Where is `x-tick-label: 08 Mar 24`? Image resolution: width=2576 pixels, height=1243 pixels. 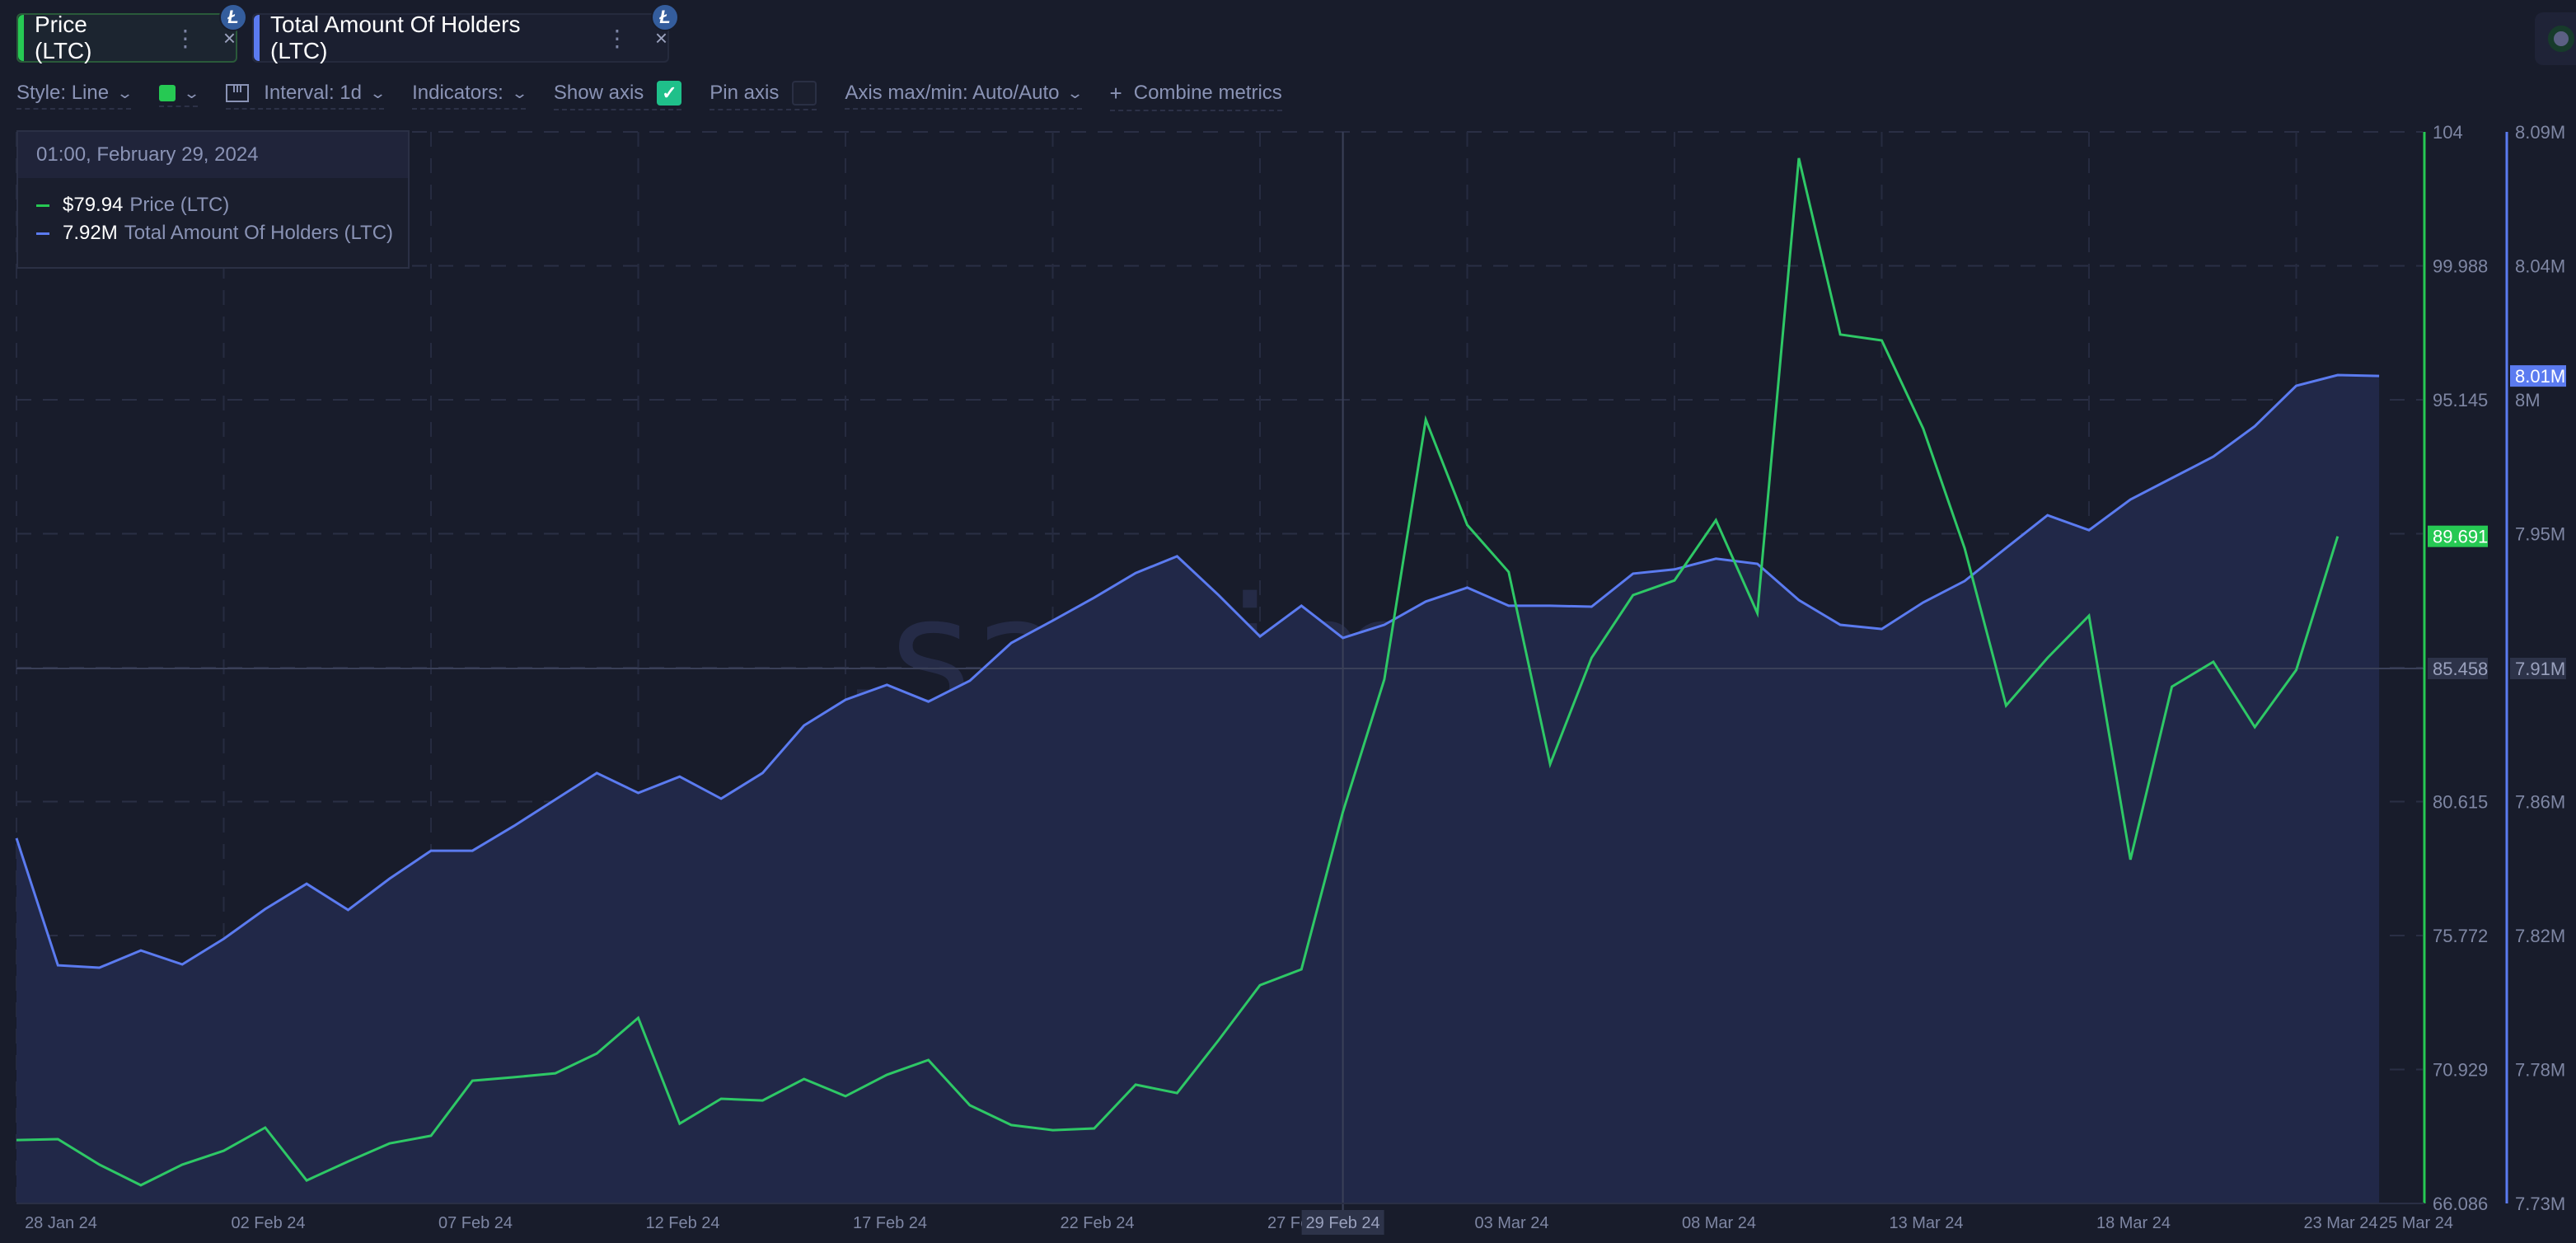
x-tick-label: 08 Mar 24 is located at coordinates (1719, 1223).